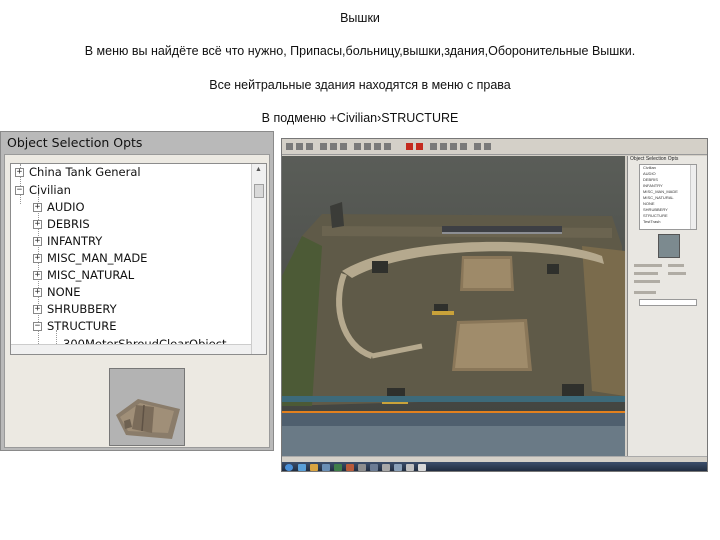  What do you see at coordinates (668, 302) in the screenshot?
I see `owner-dropdown` at bounding box center [668, 302].